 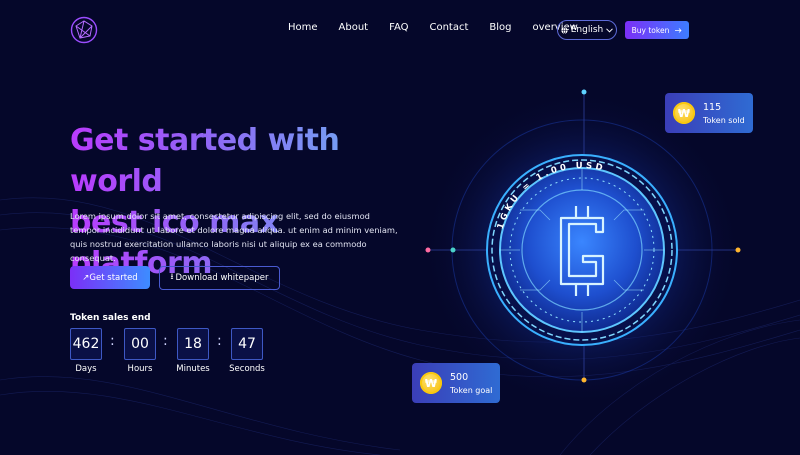 What do you see at coordinates (84, 30) in the screenshot?
I see `logo-icon` at bounding box center [84, 30].